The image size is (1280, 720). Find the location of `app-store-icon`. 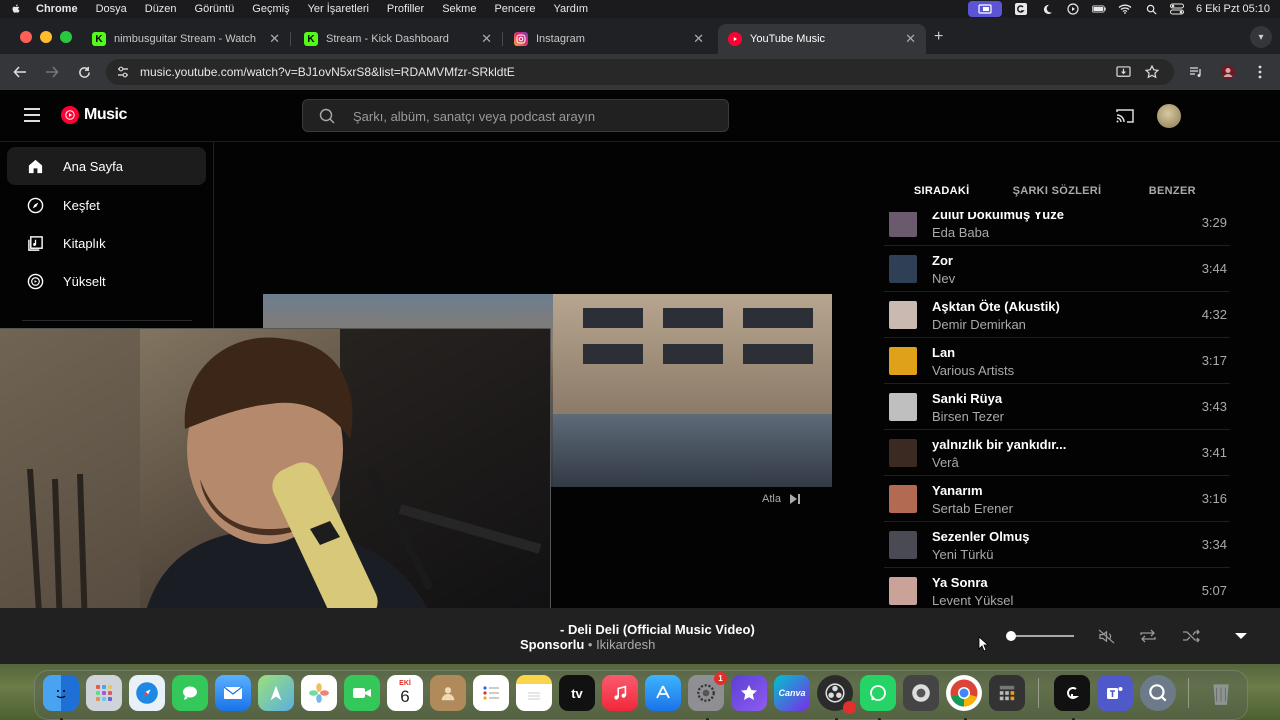

app-store-icon is located at coordinates (663, 693).